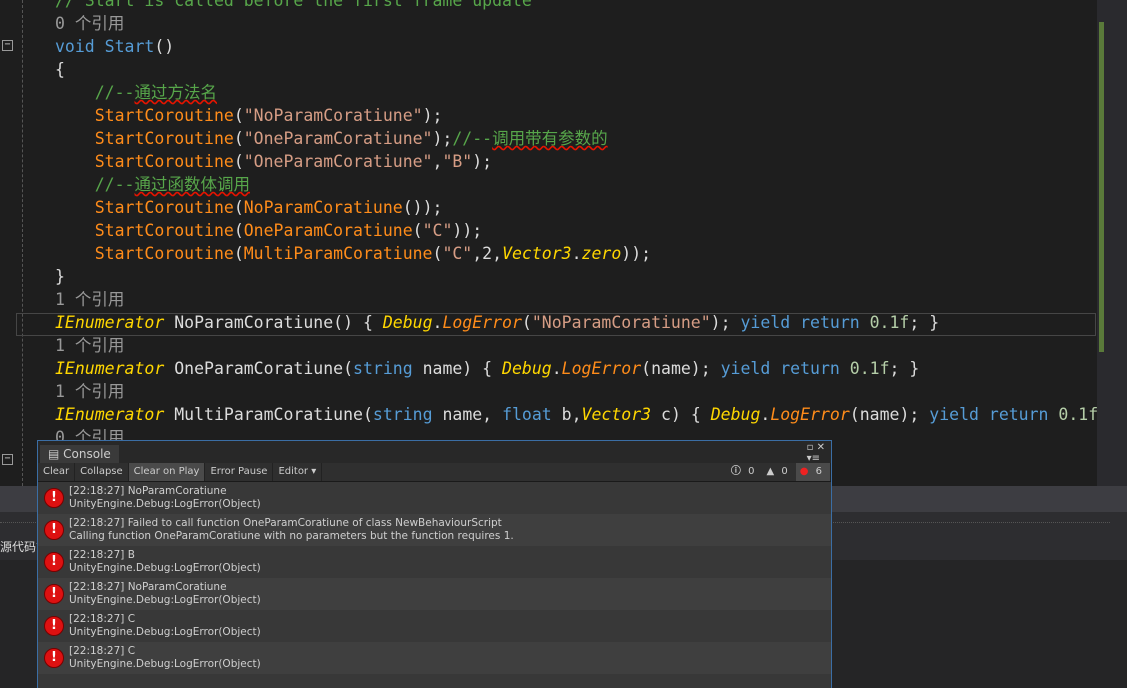  Describe the element at coordinates (813, 458) in the screenshot. I see `menu-icon: ▾≡` at that location.